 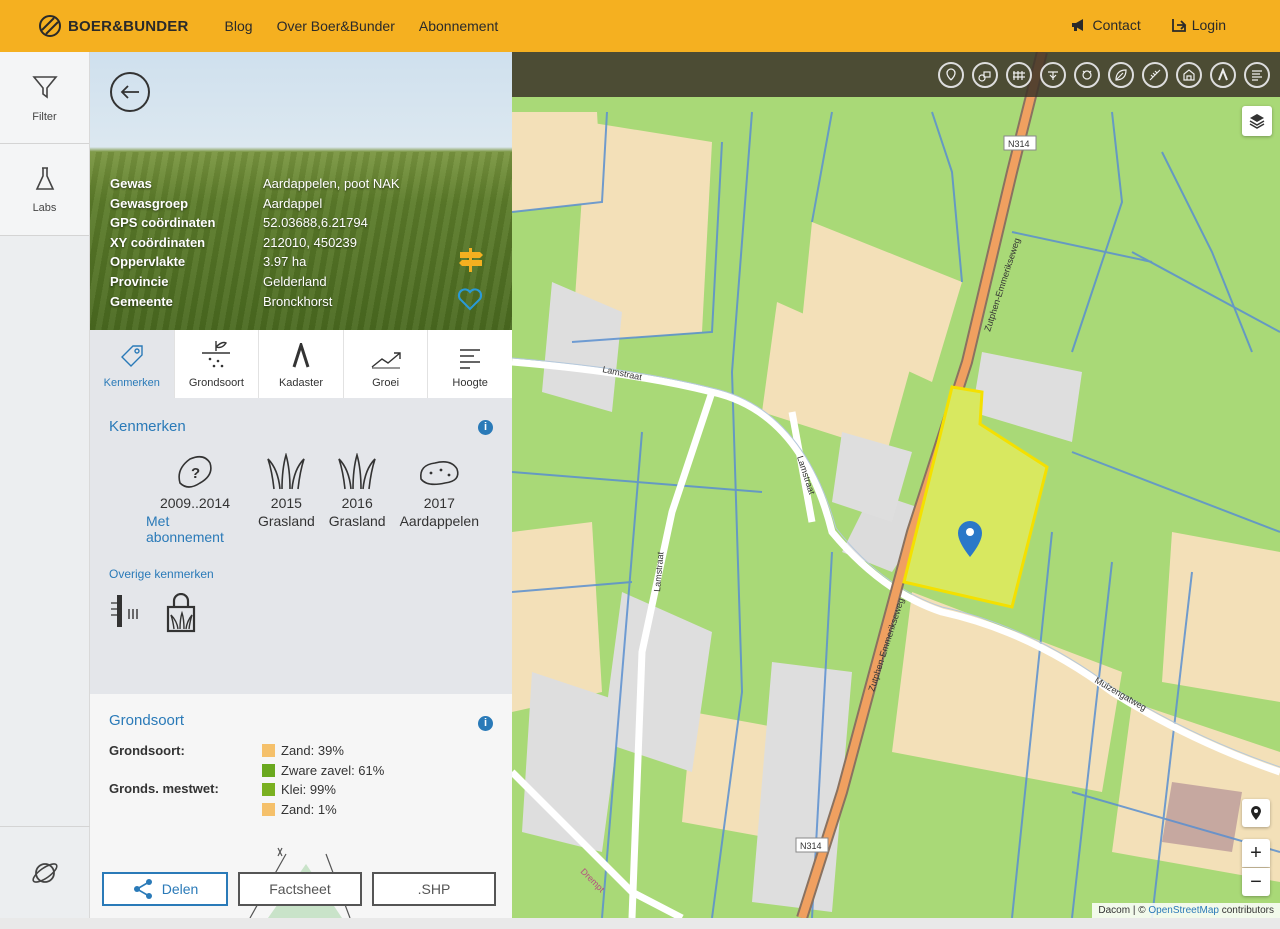 I want to click on info-row: Gewas Aardappelen, poot NAK, so click(x=255, y=184).